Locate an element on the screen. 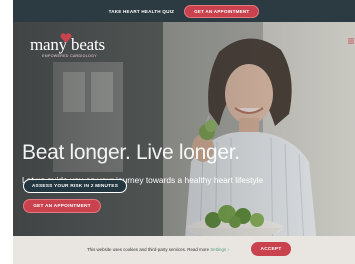 This screenshot has height=264, width=355. heart-quiz-link: TAKE HEART HEALTH QUIZ is located at coordinates (141, 11).